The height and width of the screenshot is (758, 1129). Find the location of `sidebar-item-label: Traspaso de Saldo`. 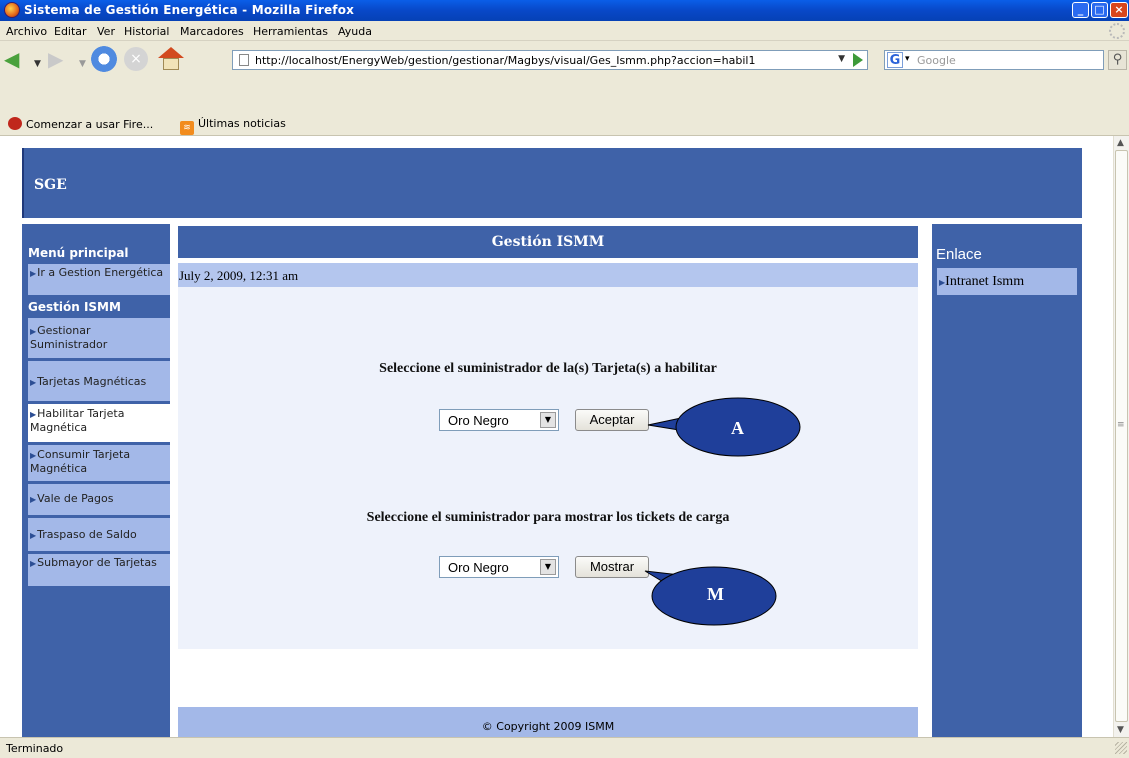

sidebar-item-label: Traspaso de Saldo is located at coordinates (87, 534).